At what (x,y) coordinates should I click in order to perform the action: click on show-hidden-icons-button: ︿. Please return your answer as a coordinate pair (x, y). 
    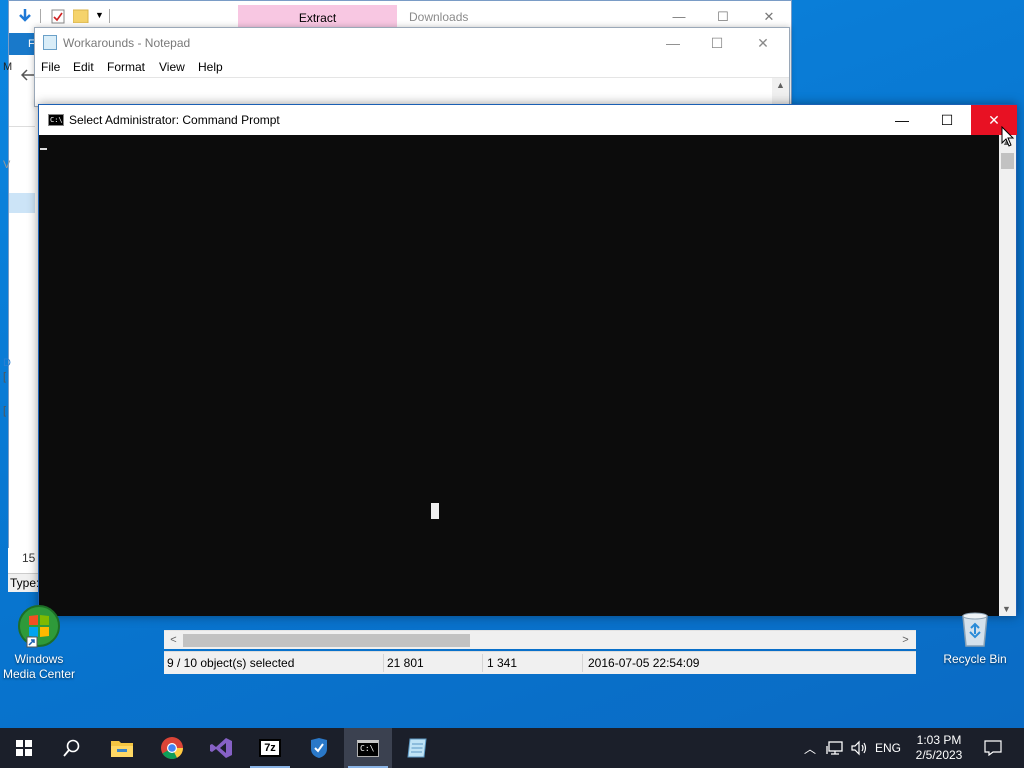
    Looking at the image, I should click on (810, 748).